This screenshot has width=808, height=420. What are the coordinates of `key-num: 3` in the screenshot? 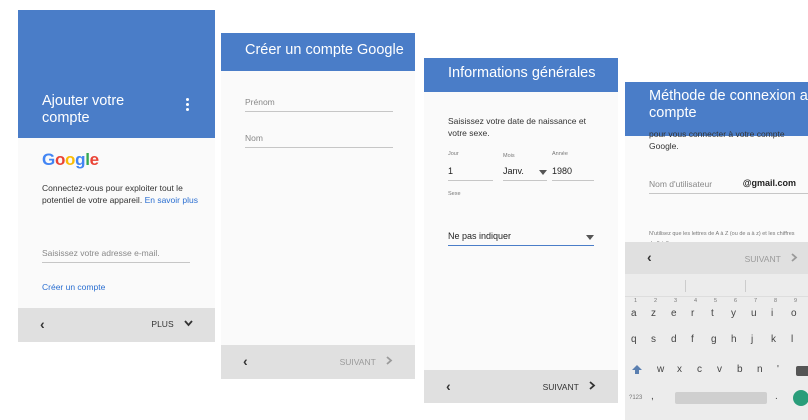 It's located at (676, 301).